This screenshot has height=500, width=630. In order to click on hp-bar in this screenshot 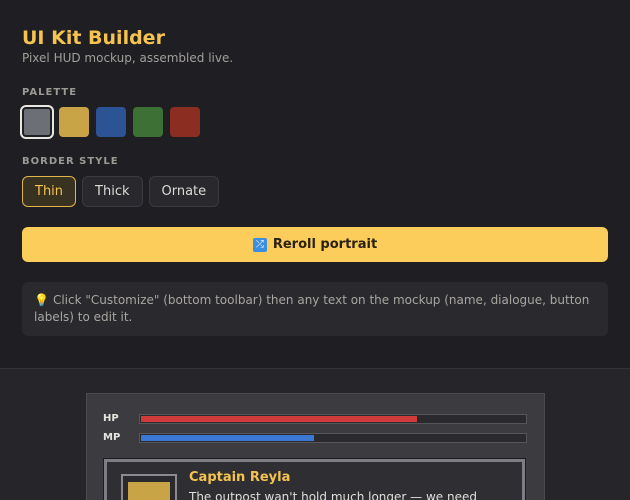, I will do `click(333, 418)`.